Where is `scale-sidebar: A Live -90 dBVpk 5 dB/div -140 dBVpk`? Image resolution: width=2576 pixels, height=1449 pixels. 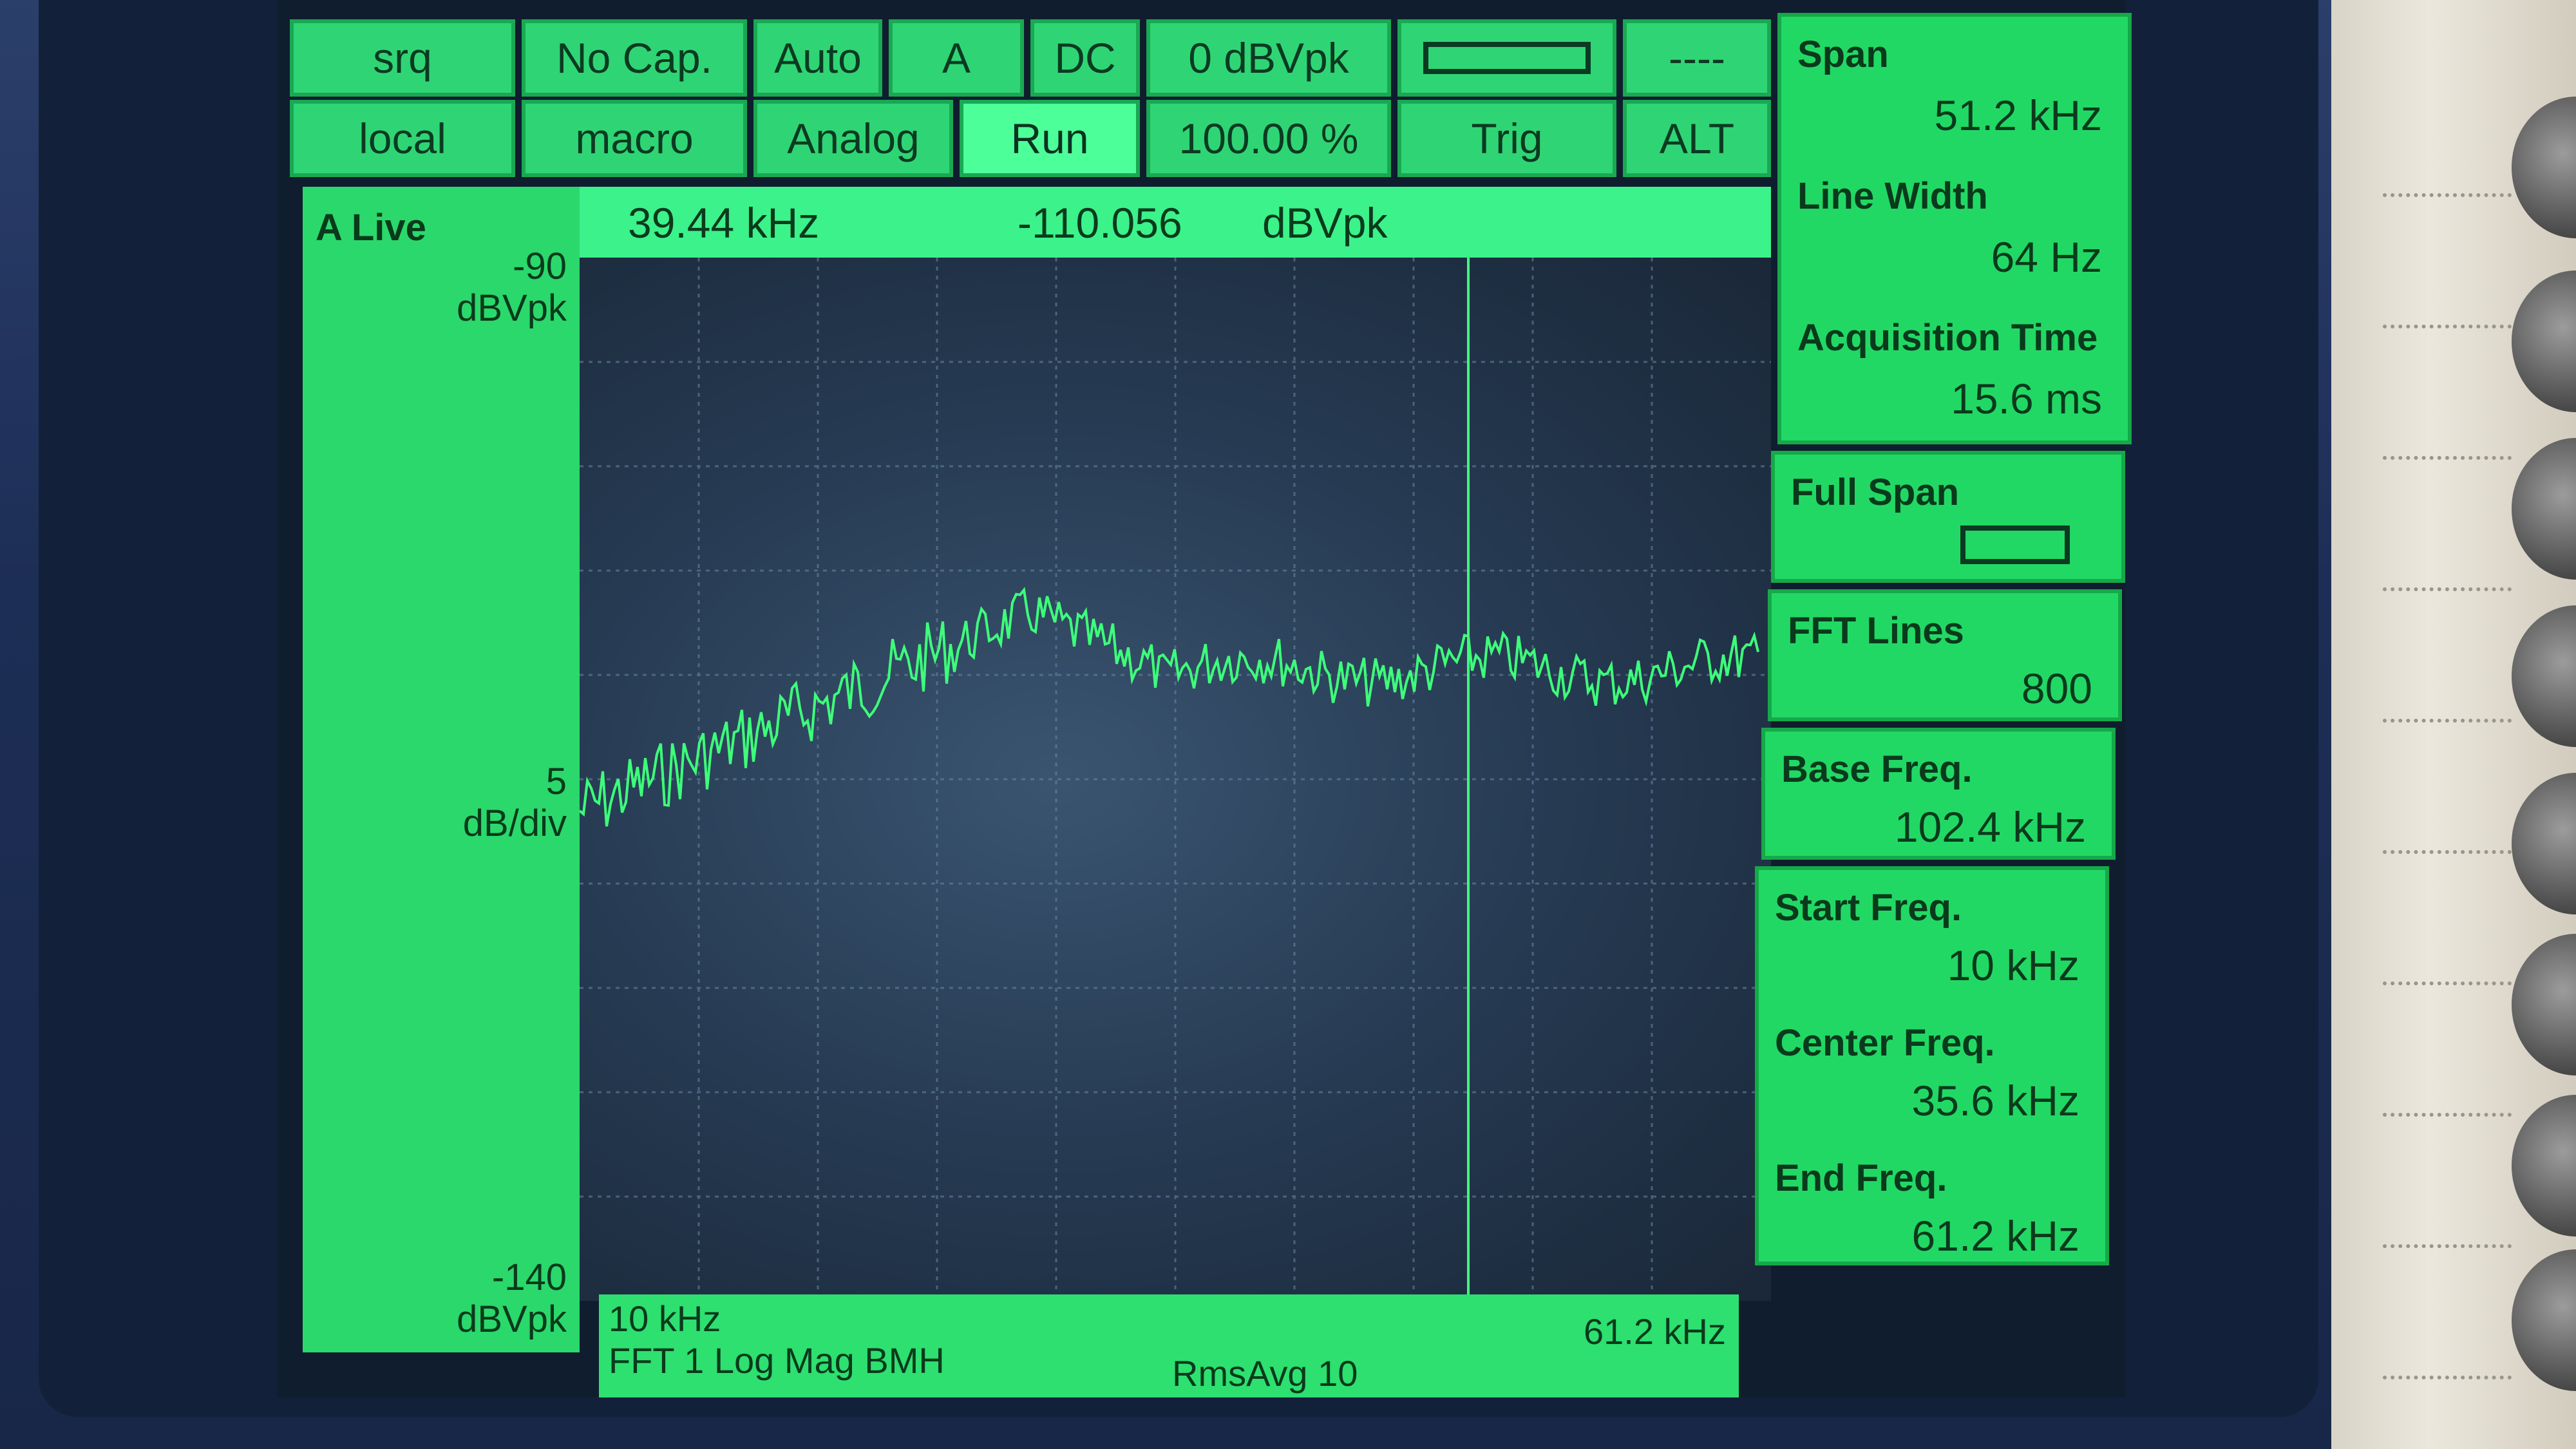 scale-sidebar: A Live -90 dBVpk 5 dB/div -140 dBVpk is located at coordinates (442, 770).